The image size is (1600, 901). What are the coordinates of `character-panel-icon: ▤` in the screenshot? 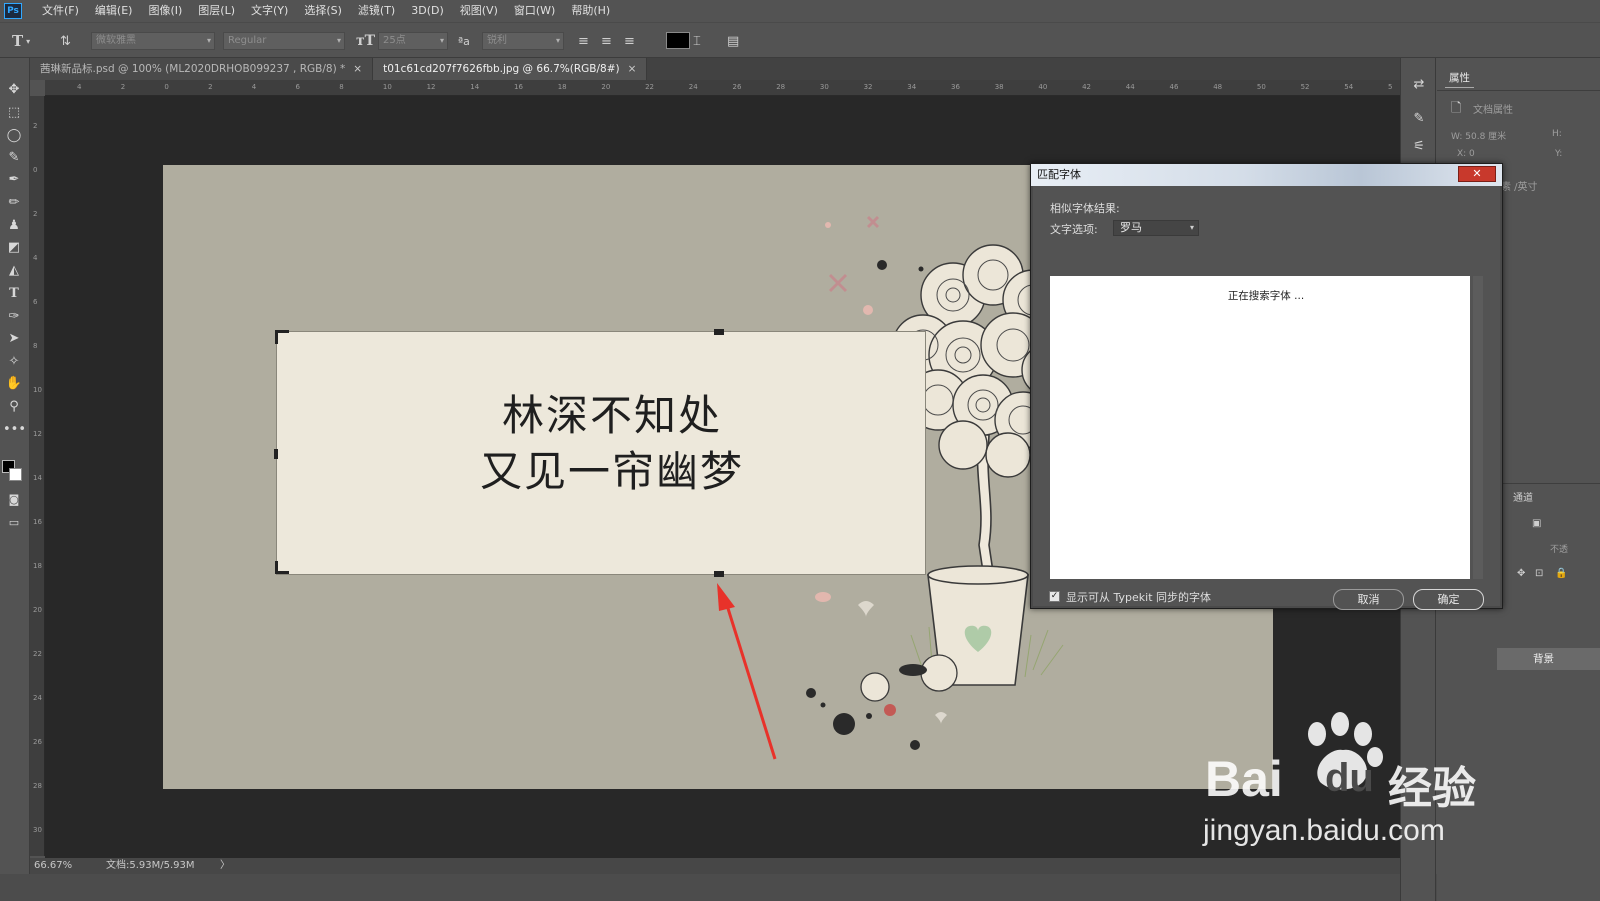 It's located at (733, 41).